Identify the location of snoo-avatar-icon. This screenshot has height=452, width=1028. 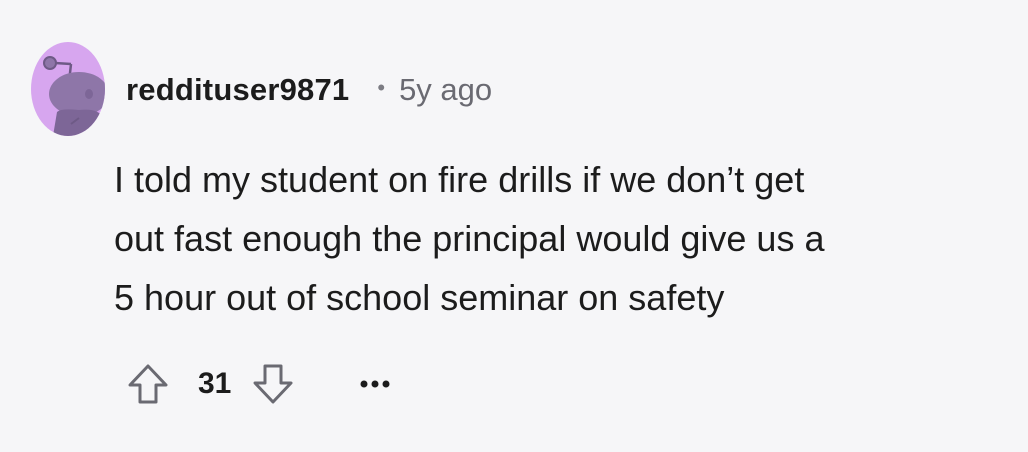
(68, 89).